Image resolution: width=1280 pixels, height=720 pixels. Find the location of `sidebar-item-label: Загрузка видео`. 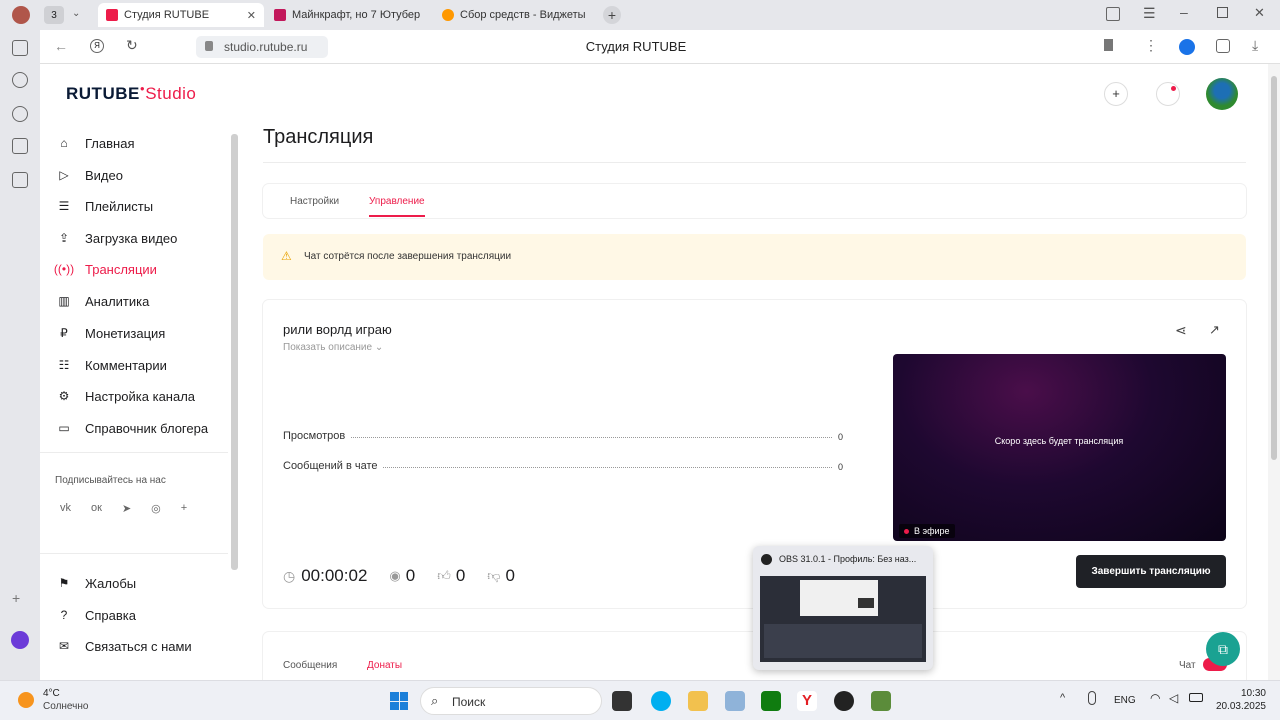

sidebar-item-label: Загрузка видео is located at coordinates (131, 238).